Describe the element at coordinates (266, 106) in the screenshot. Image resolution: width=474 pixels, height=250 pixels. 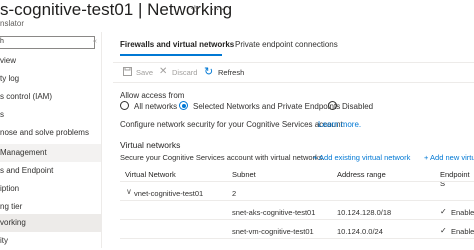
I see `radio-selected-networks-label: Selected Networks and Private Endpoints` at that location.